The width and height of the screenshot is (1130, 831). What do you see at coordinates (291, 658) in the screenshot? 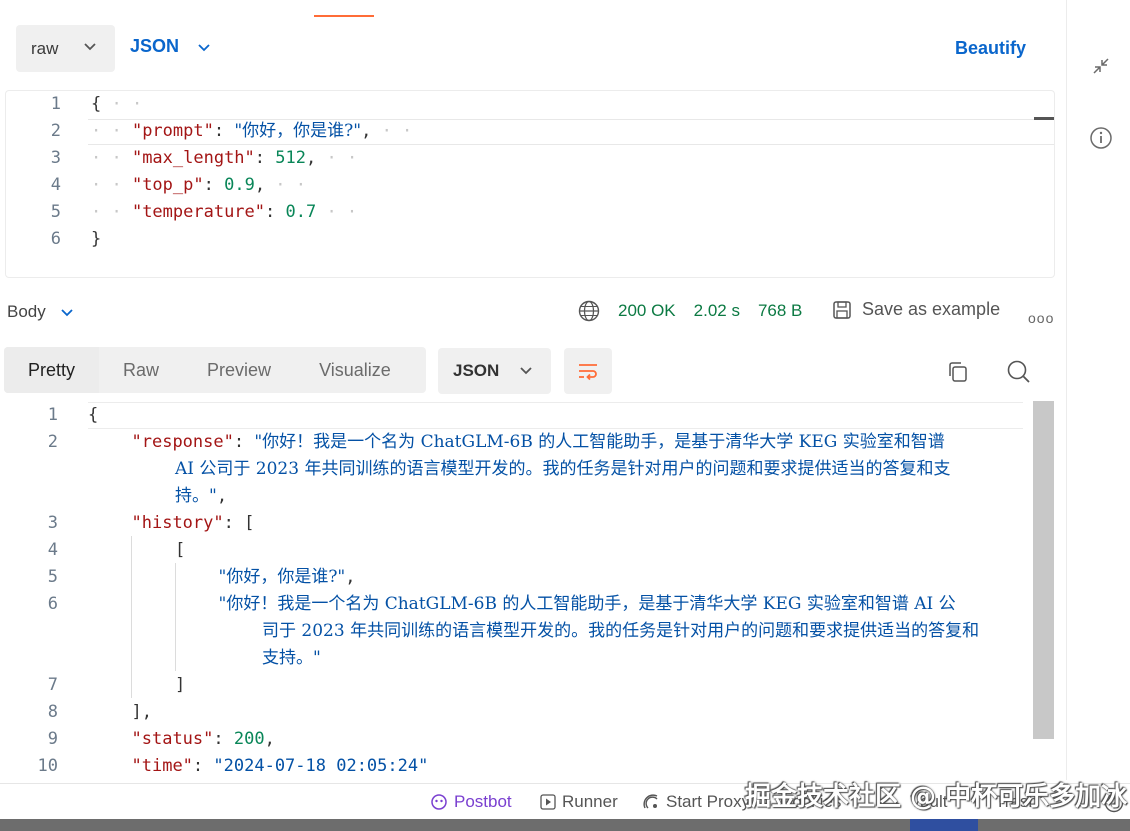
I see `code-text: 支持。"` at bounding box center [291, 658].